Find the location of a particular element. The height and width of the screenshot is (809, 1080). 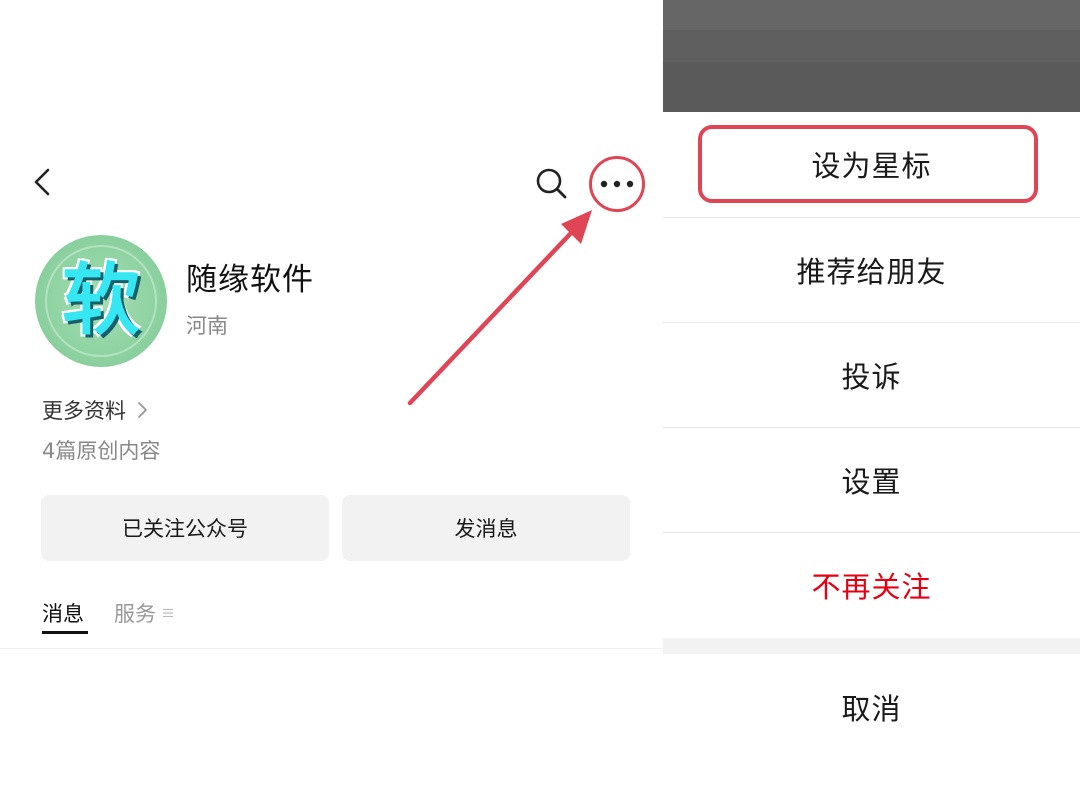

report-item: 投诉 is located at coordinates (871, 375).